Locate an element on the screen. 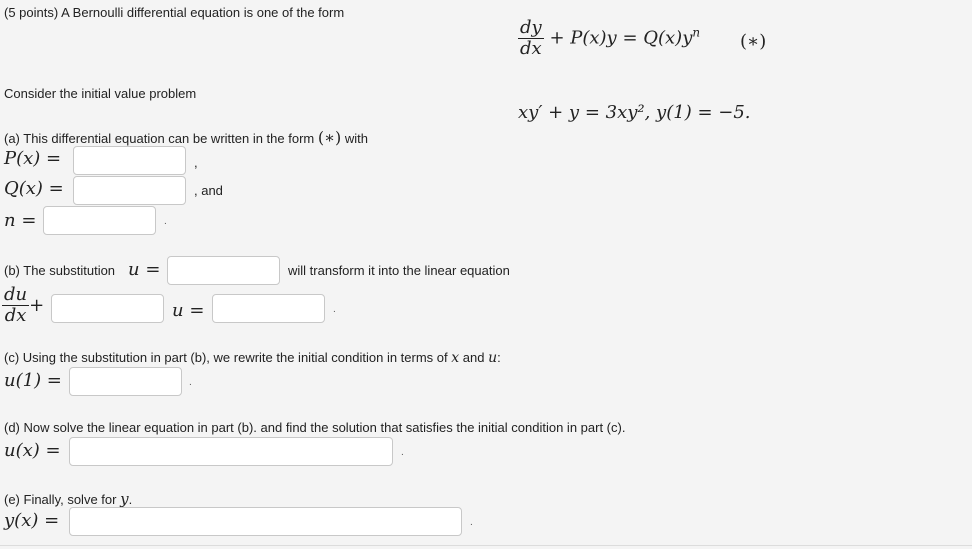 This screenshot has height=549, width=972. form-reference: (∗) is located at coordinates (329, 137).